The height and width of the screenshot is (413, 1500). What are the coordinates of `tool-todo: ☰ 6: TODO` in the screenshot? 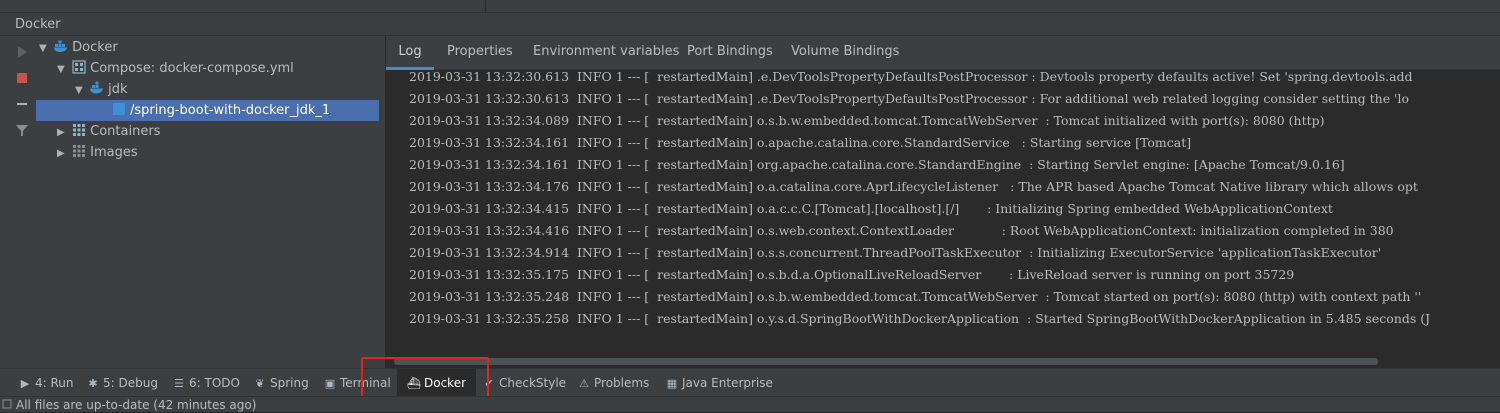 It's located at (206, 383).